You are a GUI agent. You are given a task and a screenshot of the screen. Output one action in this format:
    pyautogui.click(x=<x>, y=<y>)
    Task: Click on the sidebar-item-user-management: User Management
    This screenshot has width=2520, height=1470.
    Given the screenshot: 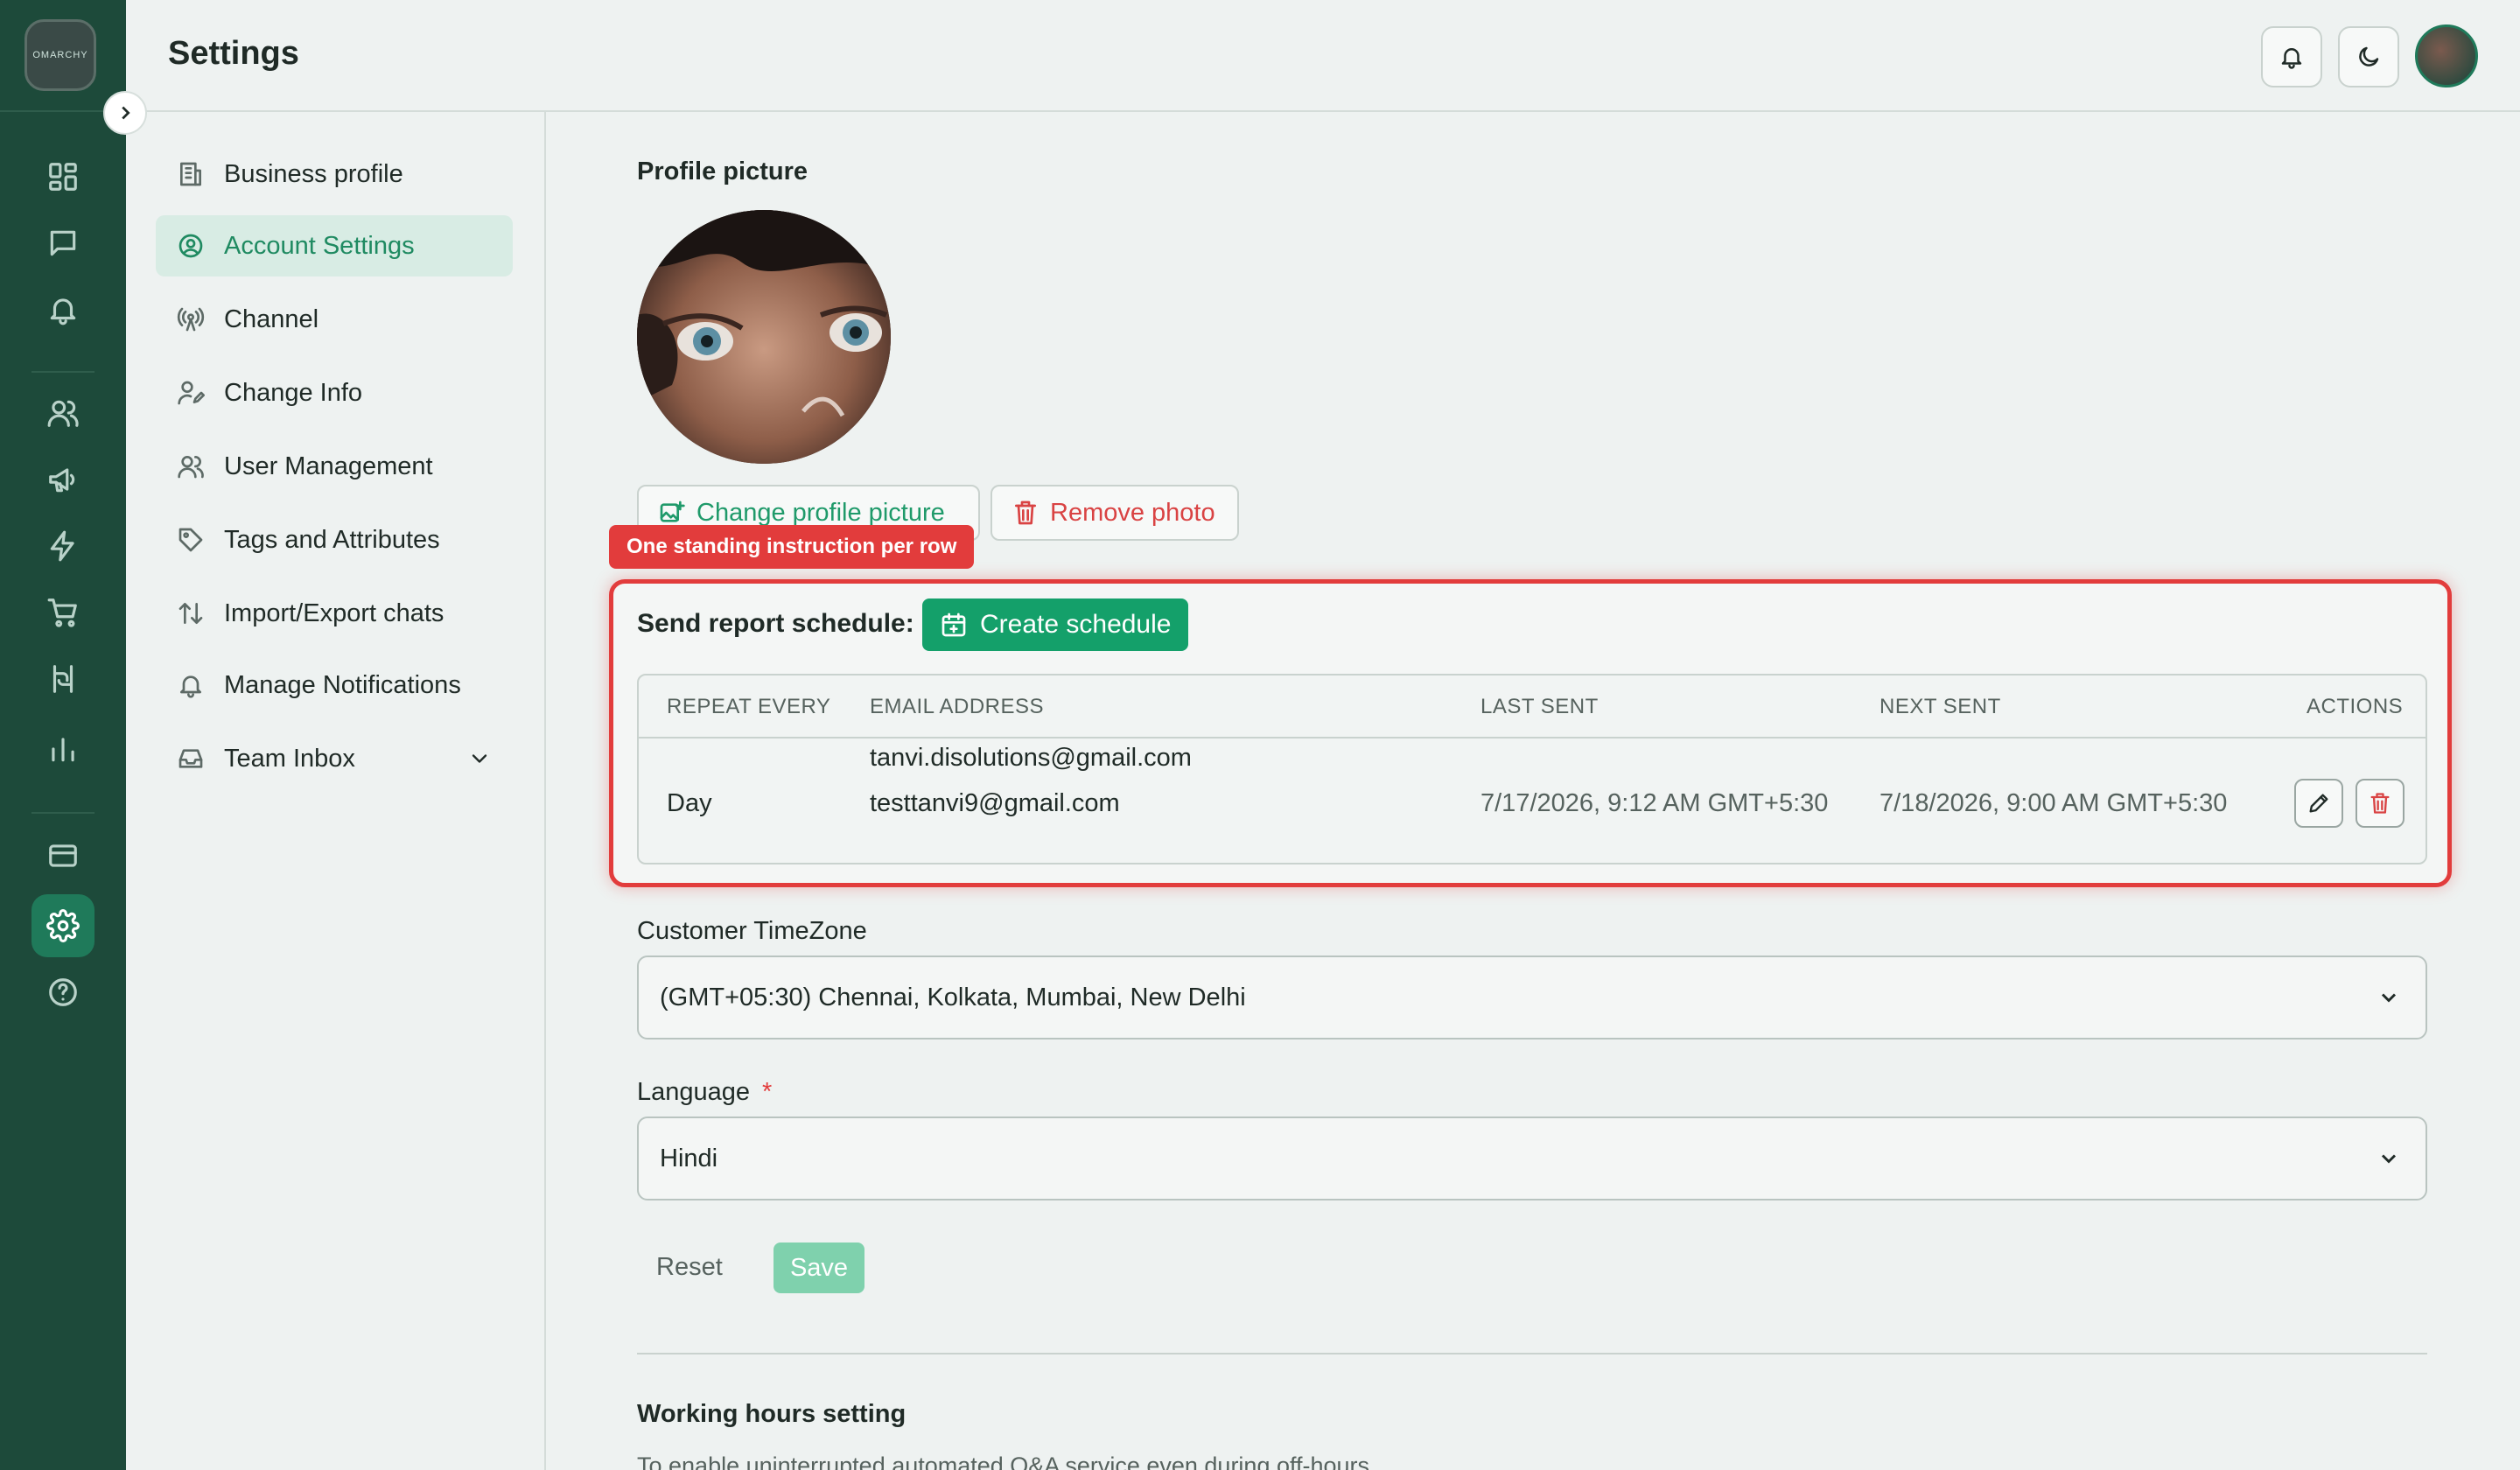 What is the action you would take?
    pyautogui.click(x=334, y=466)
    